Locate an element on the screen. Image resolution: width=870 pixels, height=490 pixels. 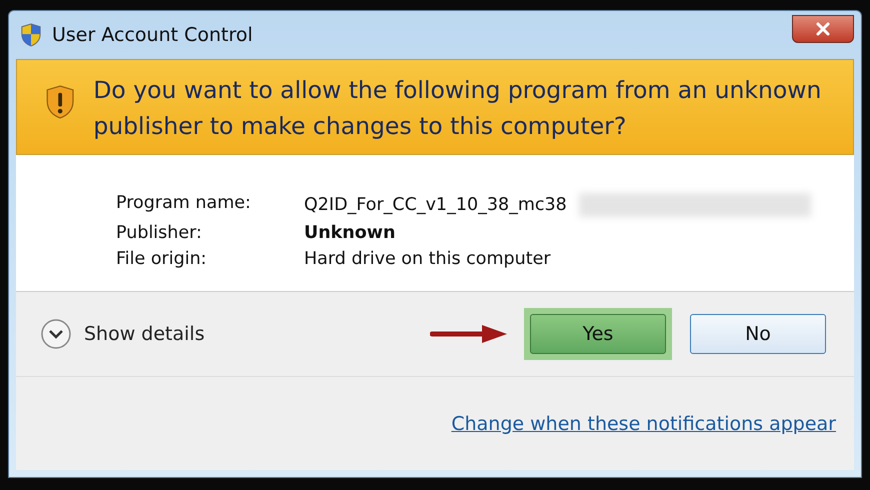
dialog-button: No is located at coordinates (758, 334).